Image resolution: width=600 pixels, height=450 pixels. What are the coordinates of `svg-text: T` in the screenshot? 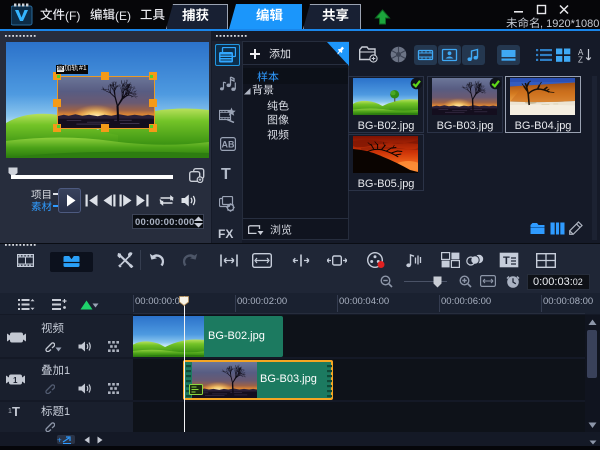 It's located at (506, 261).